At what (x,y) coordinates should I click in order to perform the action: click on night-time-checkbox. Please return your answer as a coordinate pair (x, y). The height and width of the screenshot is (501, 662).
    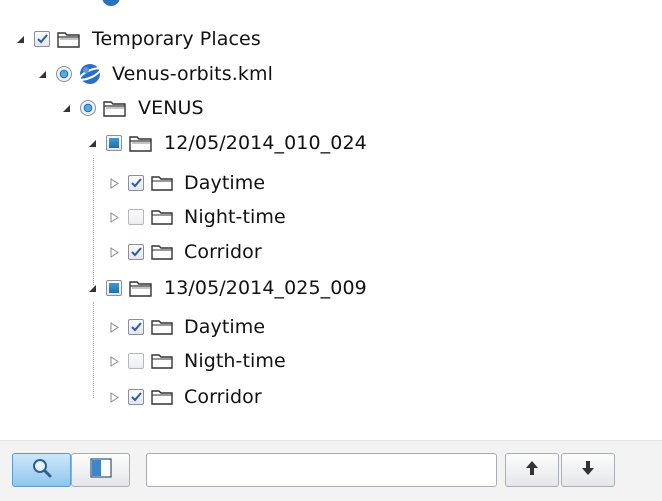
    Looking at the image, I should click on (136, 217).